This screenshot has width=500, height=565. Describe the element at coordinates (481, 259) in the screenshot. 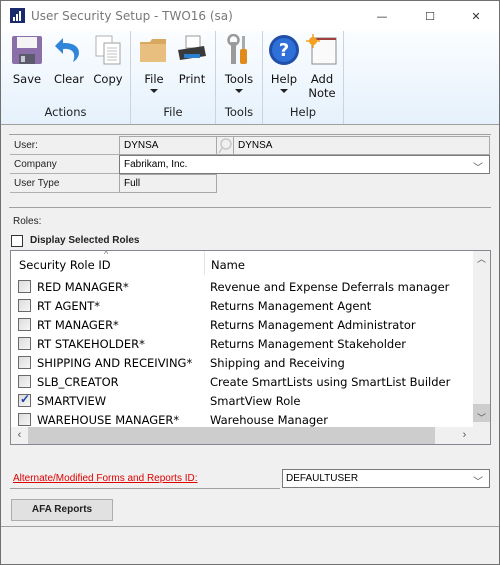

I see `scroll-up-icon: ︿` at that location.